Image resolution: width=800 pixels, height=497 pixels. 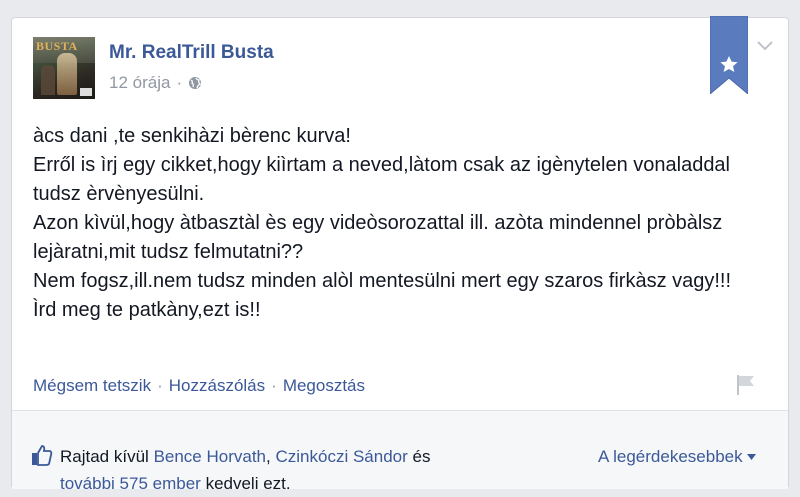 I want to click on liker-link: Bence Horvath, so click(x=210, y=456).